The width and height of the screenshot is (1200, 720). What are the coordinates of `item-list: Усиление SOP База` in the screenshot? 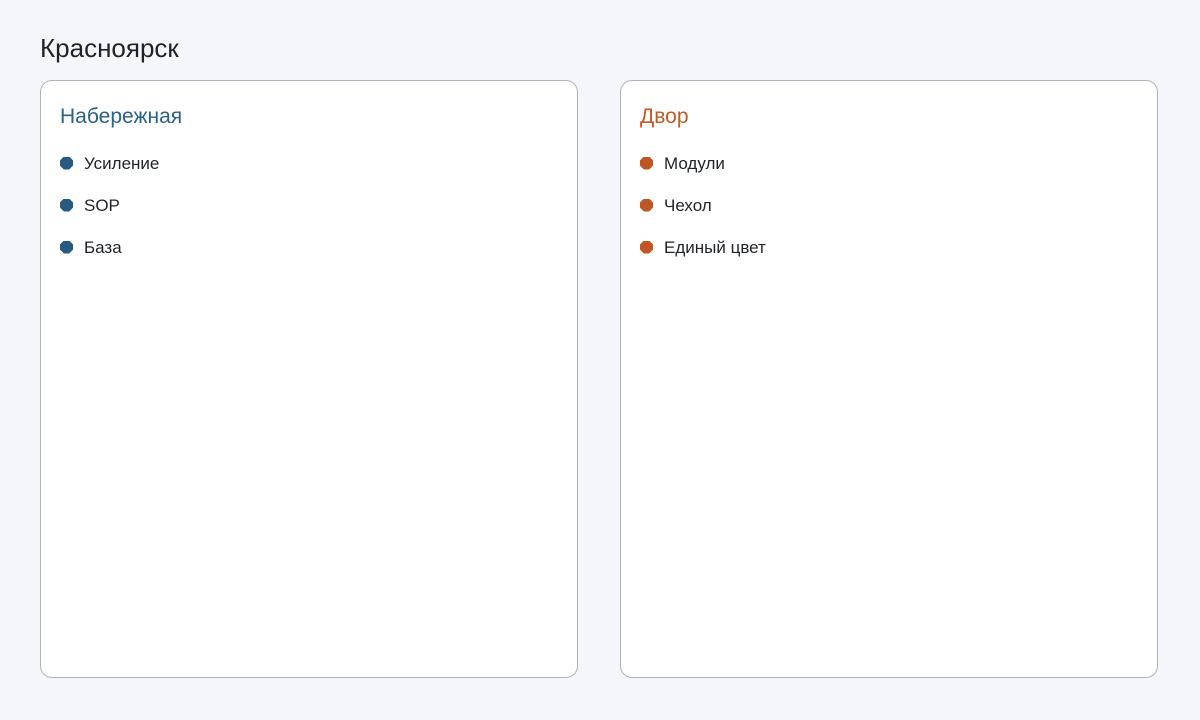 It's located at (109, 210).